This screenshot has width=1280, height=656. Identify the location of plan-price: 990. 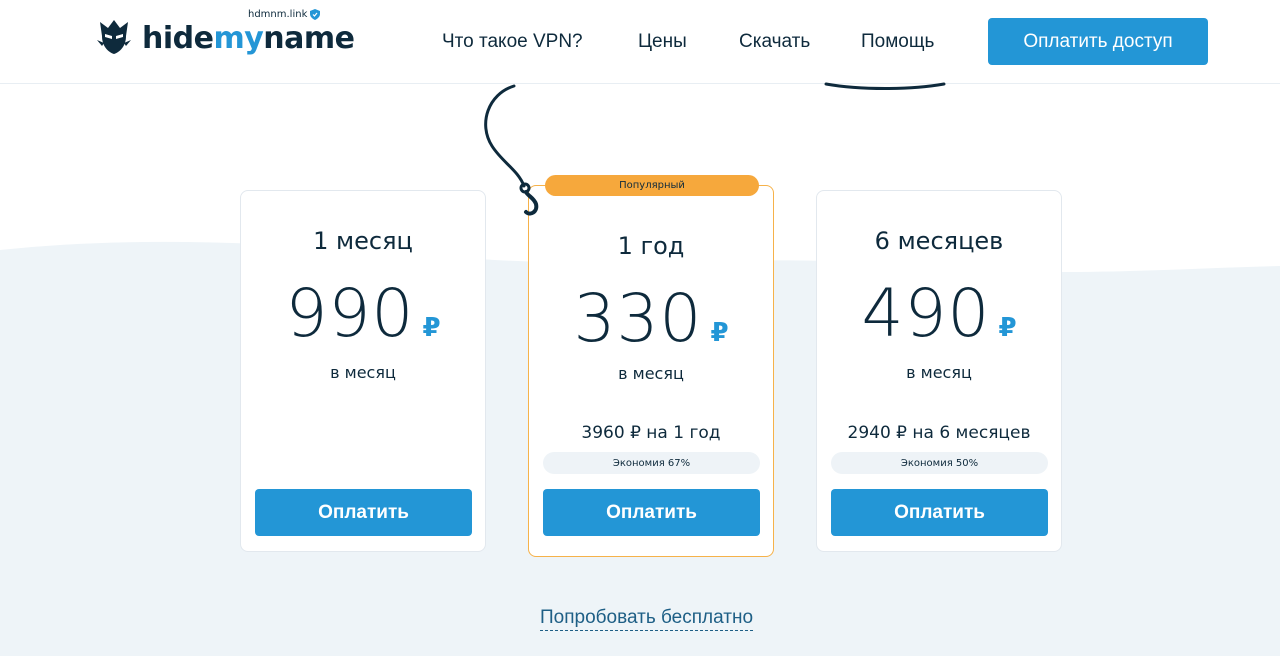
(350, 313).